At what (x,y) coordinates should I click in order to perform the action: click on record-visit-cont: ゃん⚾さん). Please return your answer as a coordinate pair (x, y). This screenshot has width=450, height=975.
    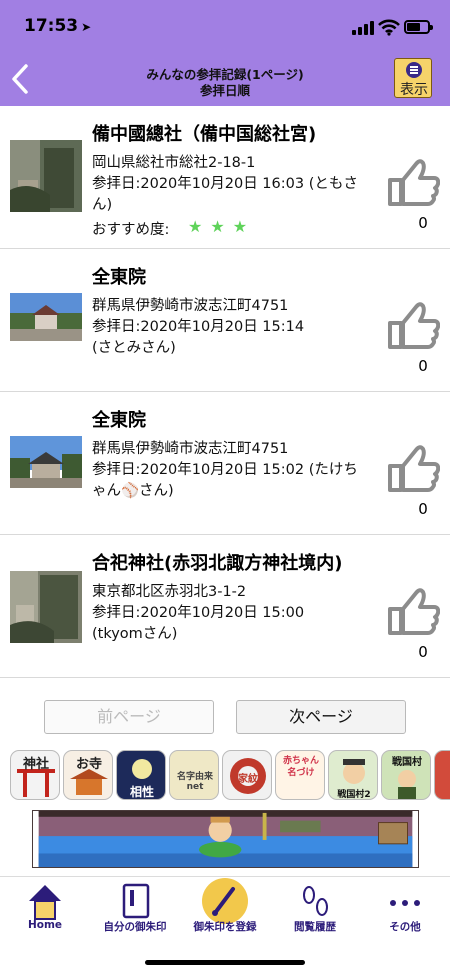
    Looking at the image, I should click on (133, 491).